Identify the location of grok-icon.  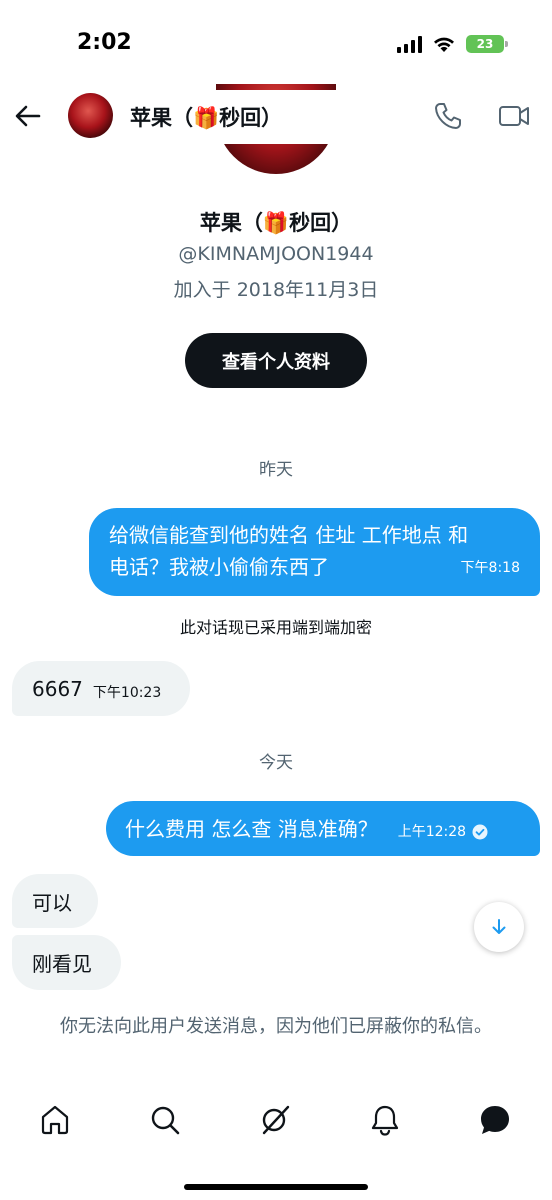
(275, 1120).